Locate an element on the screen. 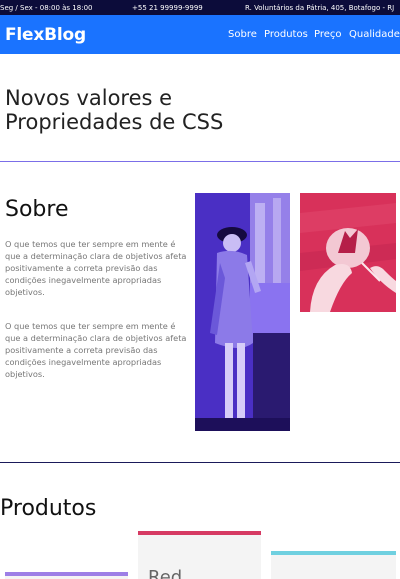 The image size is (400, 579). sobre-heading: Sobre is located at coordinates (37, 209).